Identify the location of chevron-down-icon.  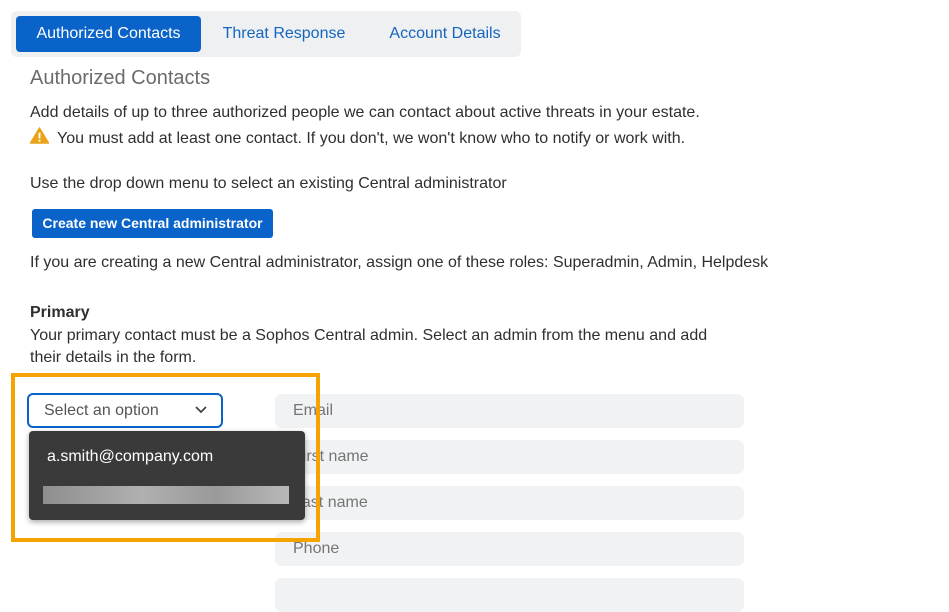
(201, 410).